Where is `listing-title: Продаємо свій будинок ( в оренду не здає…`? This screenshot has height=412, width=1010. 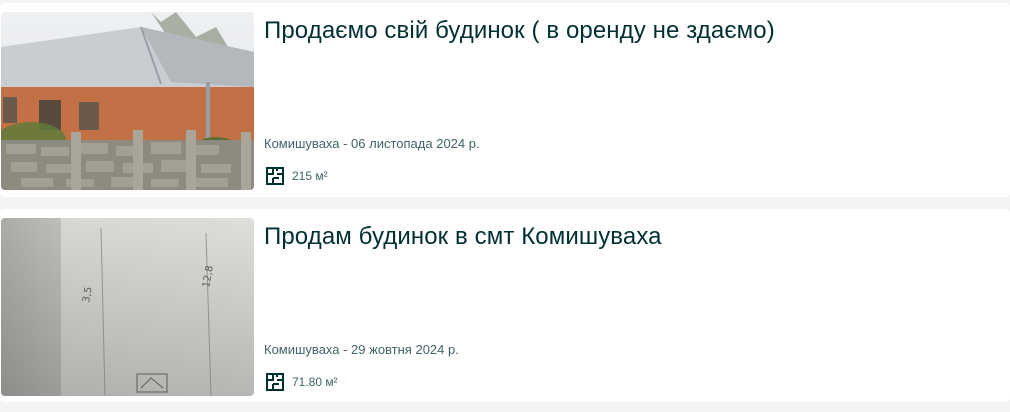 listing-title: Продаємо свій будинок ( в оренду не здає… is located at coordinates (519, 31).